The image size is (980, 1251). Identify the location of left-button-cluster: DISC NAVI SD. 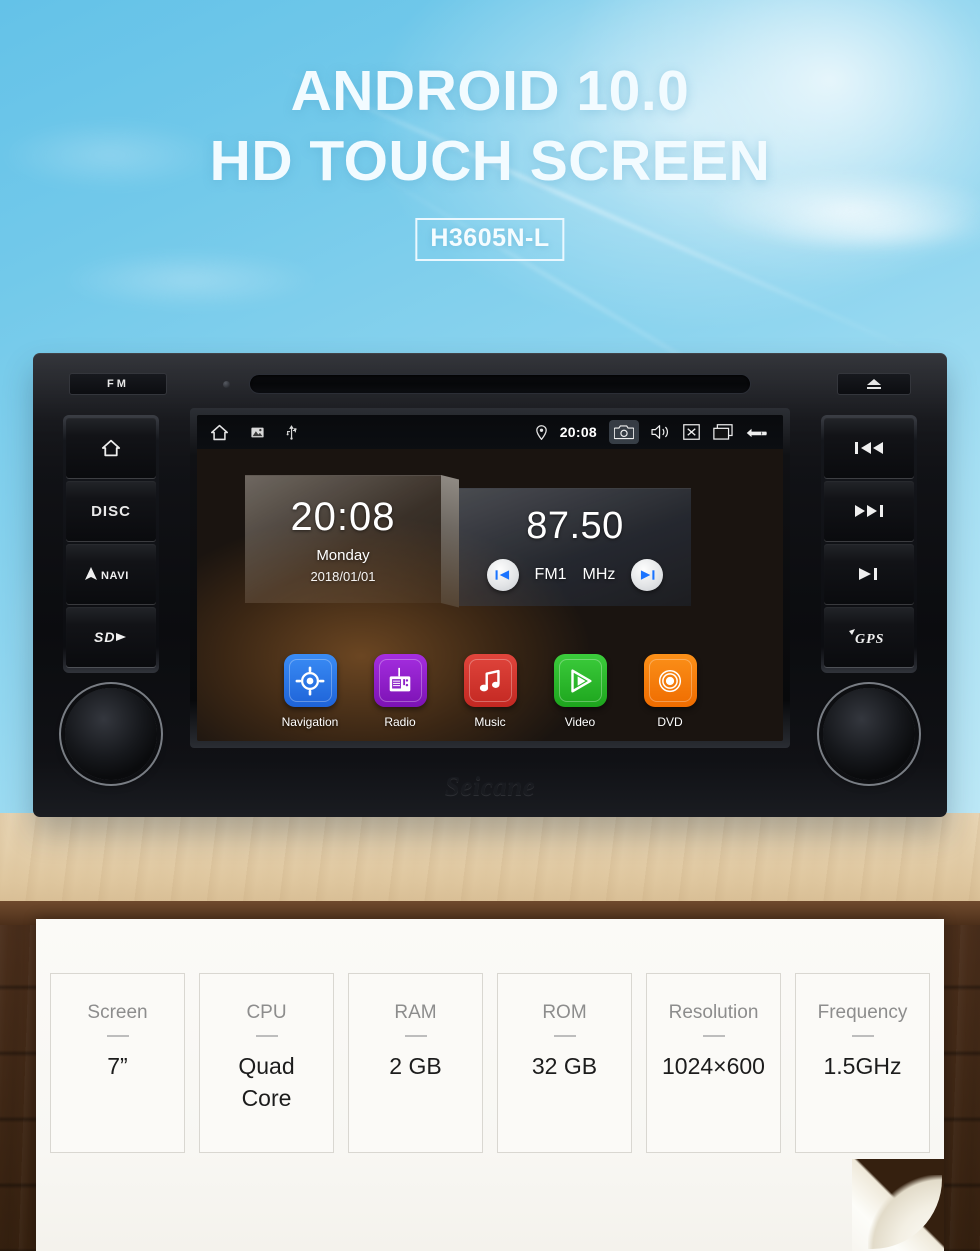
(111, 544).